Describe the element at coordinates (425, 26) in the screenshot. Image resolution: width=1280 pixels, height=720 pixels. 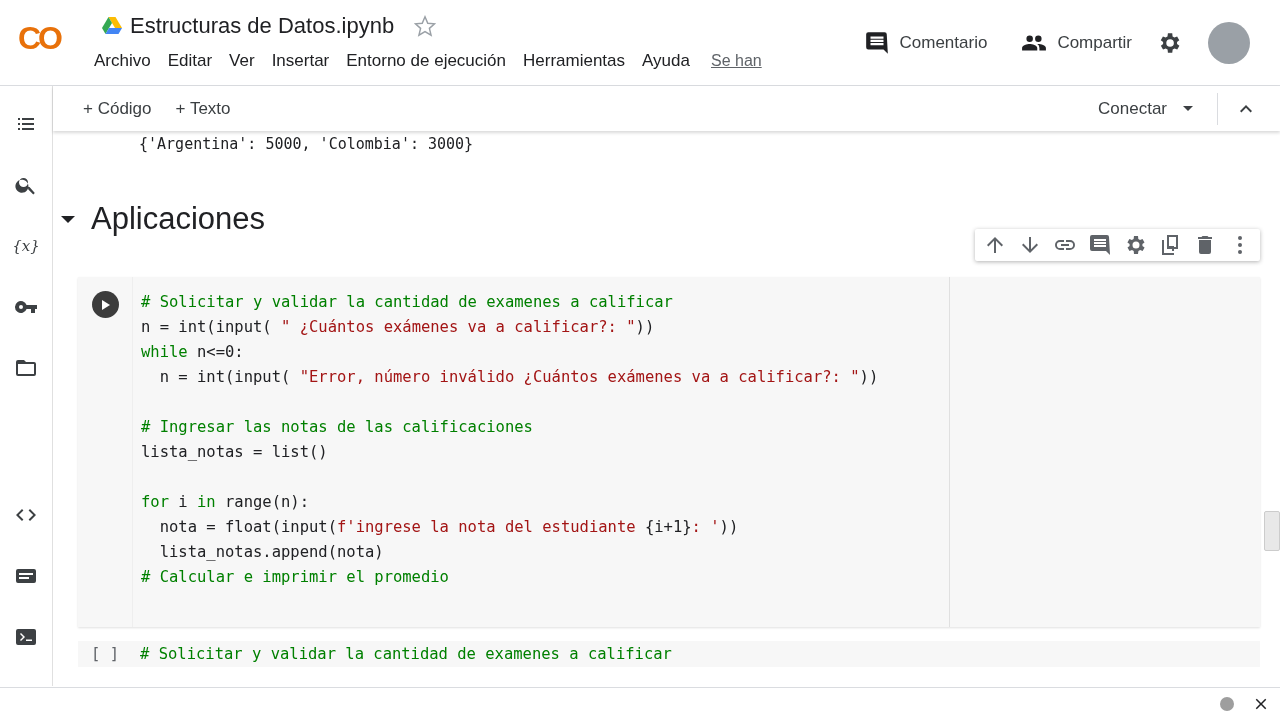
I see `star-icon` at that location.